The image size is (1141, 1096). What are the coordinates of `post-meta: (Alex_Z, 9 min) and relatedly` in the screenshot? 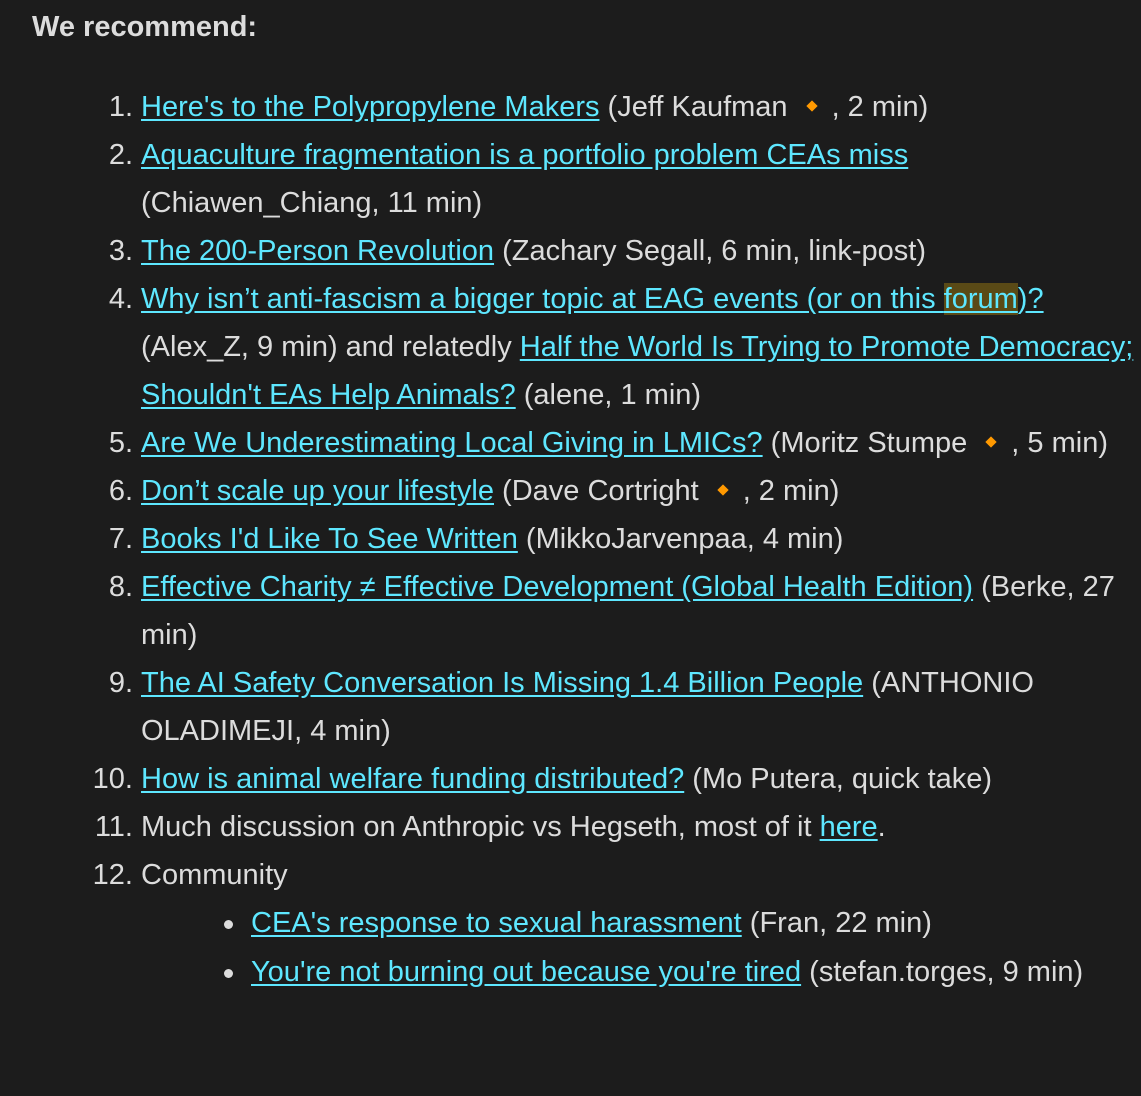 It's located at (326, 347).